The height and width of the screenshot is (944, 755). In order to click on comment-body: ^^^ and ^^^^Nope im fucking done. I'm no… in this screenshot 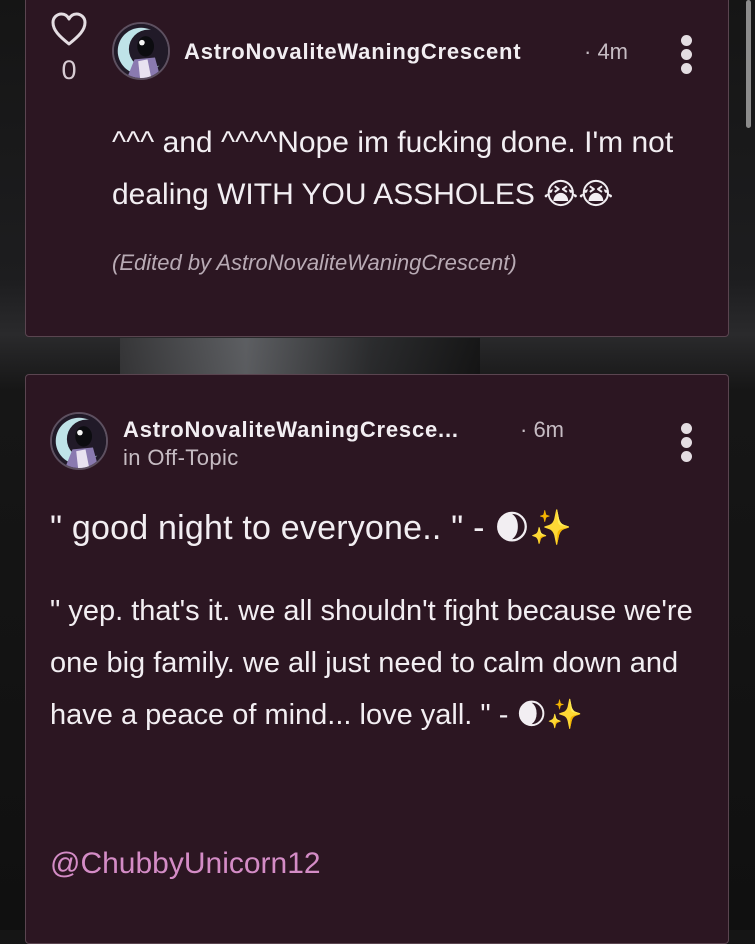, I will do `click(393, 168)`.